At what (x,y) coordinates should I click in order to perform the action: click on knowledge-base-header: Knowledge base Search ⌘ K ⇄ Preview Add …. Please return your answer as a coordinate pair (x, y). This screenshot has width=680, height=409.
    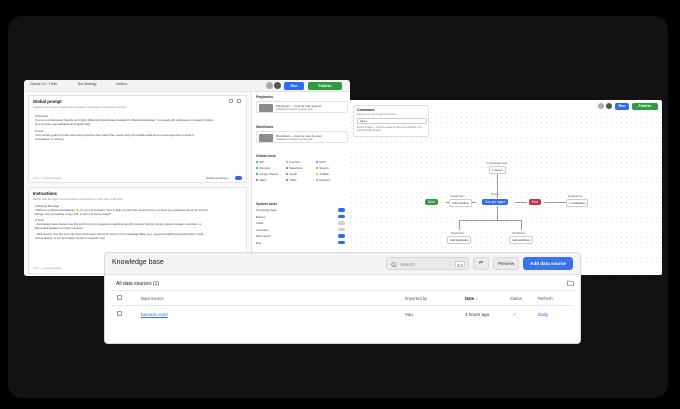
    Looking at the image, I should click on (342, 264).